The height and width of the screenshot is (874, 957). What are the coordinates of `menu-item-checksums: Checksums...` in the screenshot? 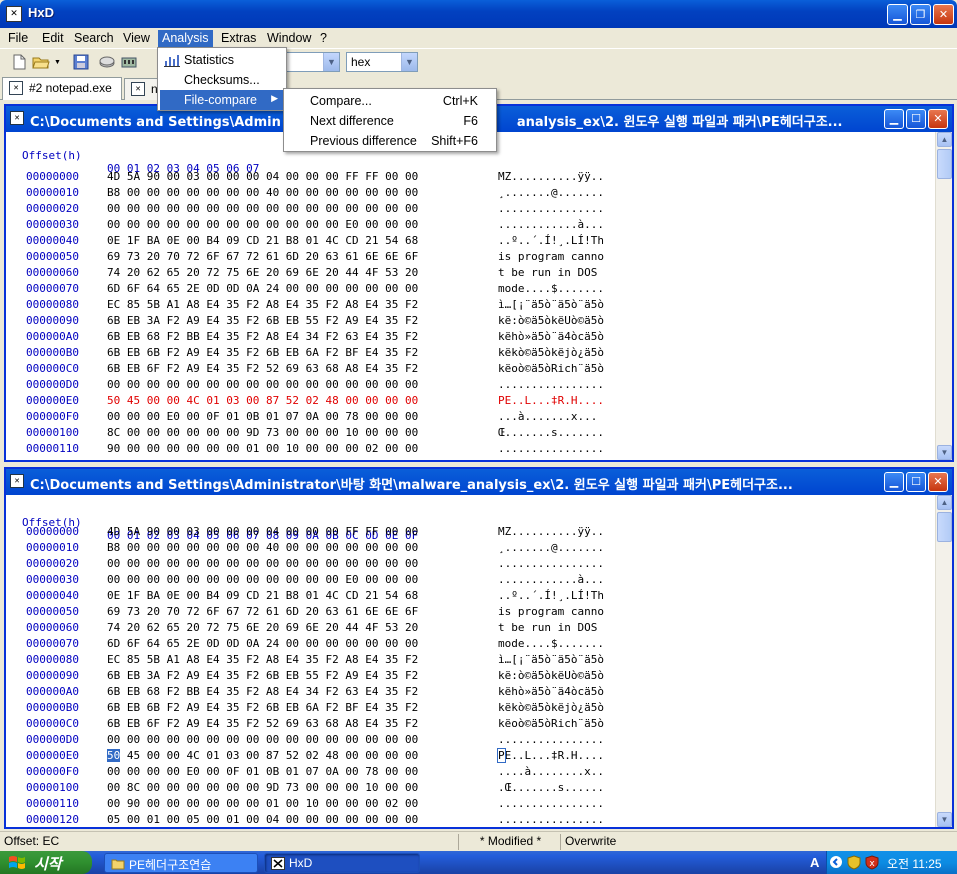 It's located at (222, 80).